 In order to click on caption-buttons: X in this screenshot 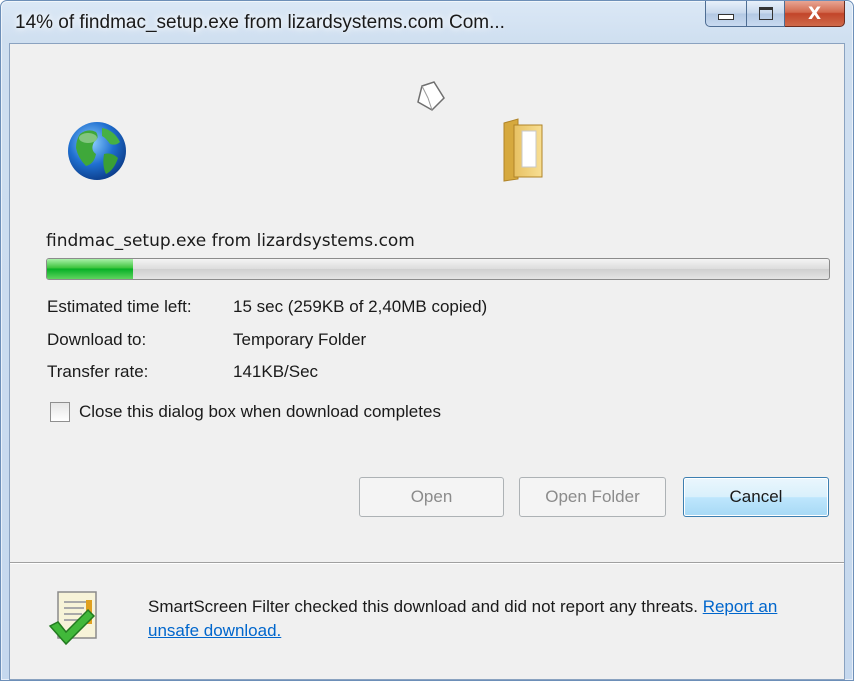, I will do `click(775, 14)`.